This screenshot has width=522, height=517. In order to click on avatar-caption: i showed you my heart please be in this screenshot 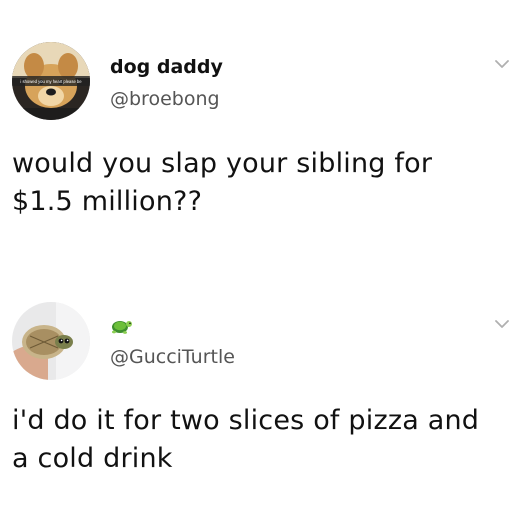, I will do `click(51, 81)`.